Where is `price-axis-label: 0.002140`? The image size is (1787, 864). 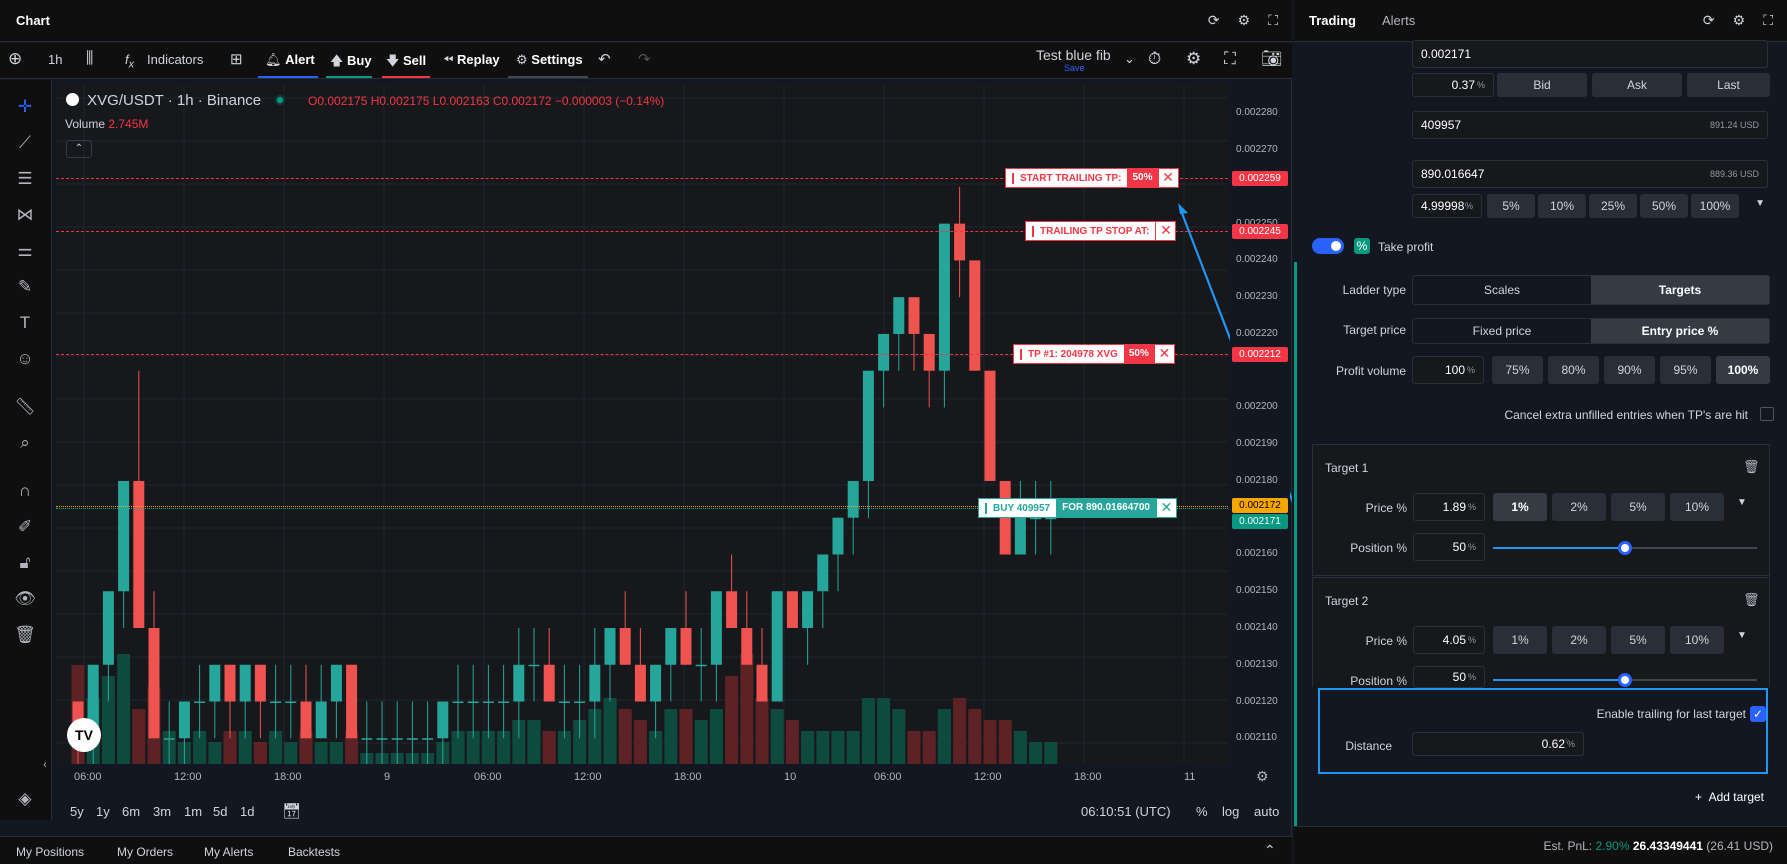
price-axis-label: 0.002140 is located at coordinates (1257, 627).